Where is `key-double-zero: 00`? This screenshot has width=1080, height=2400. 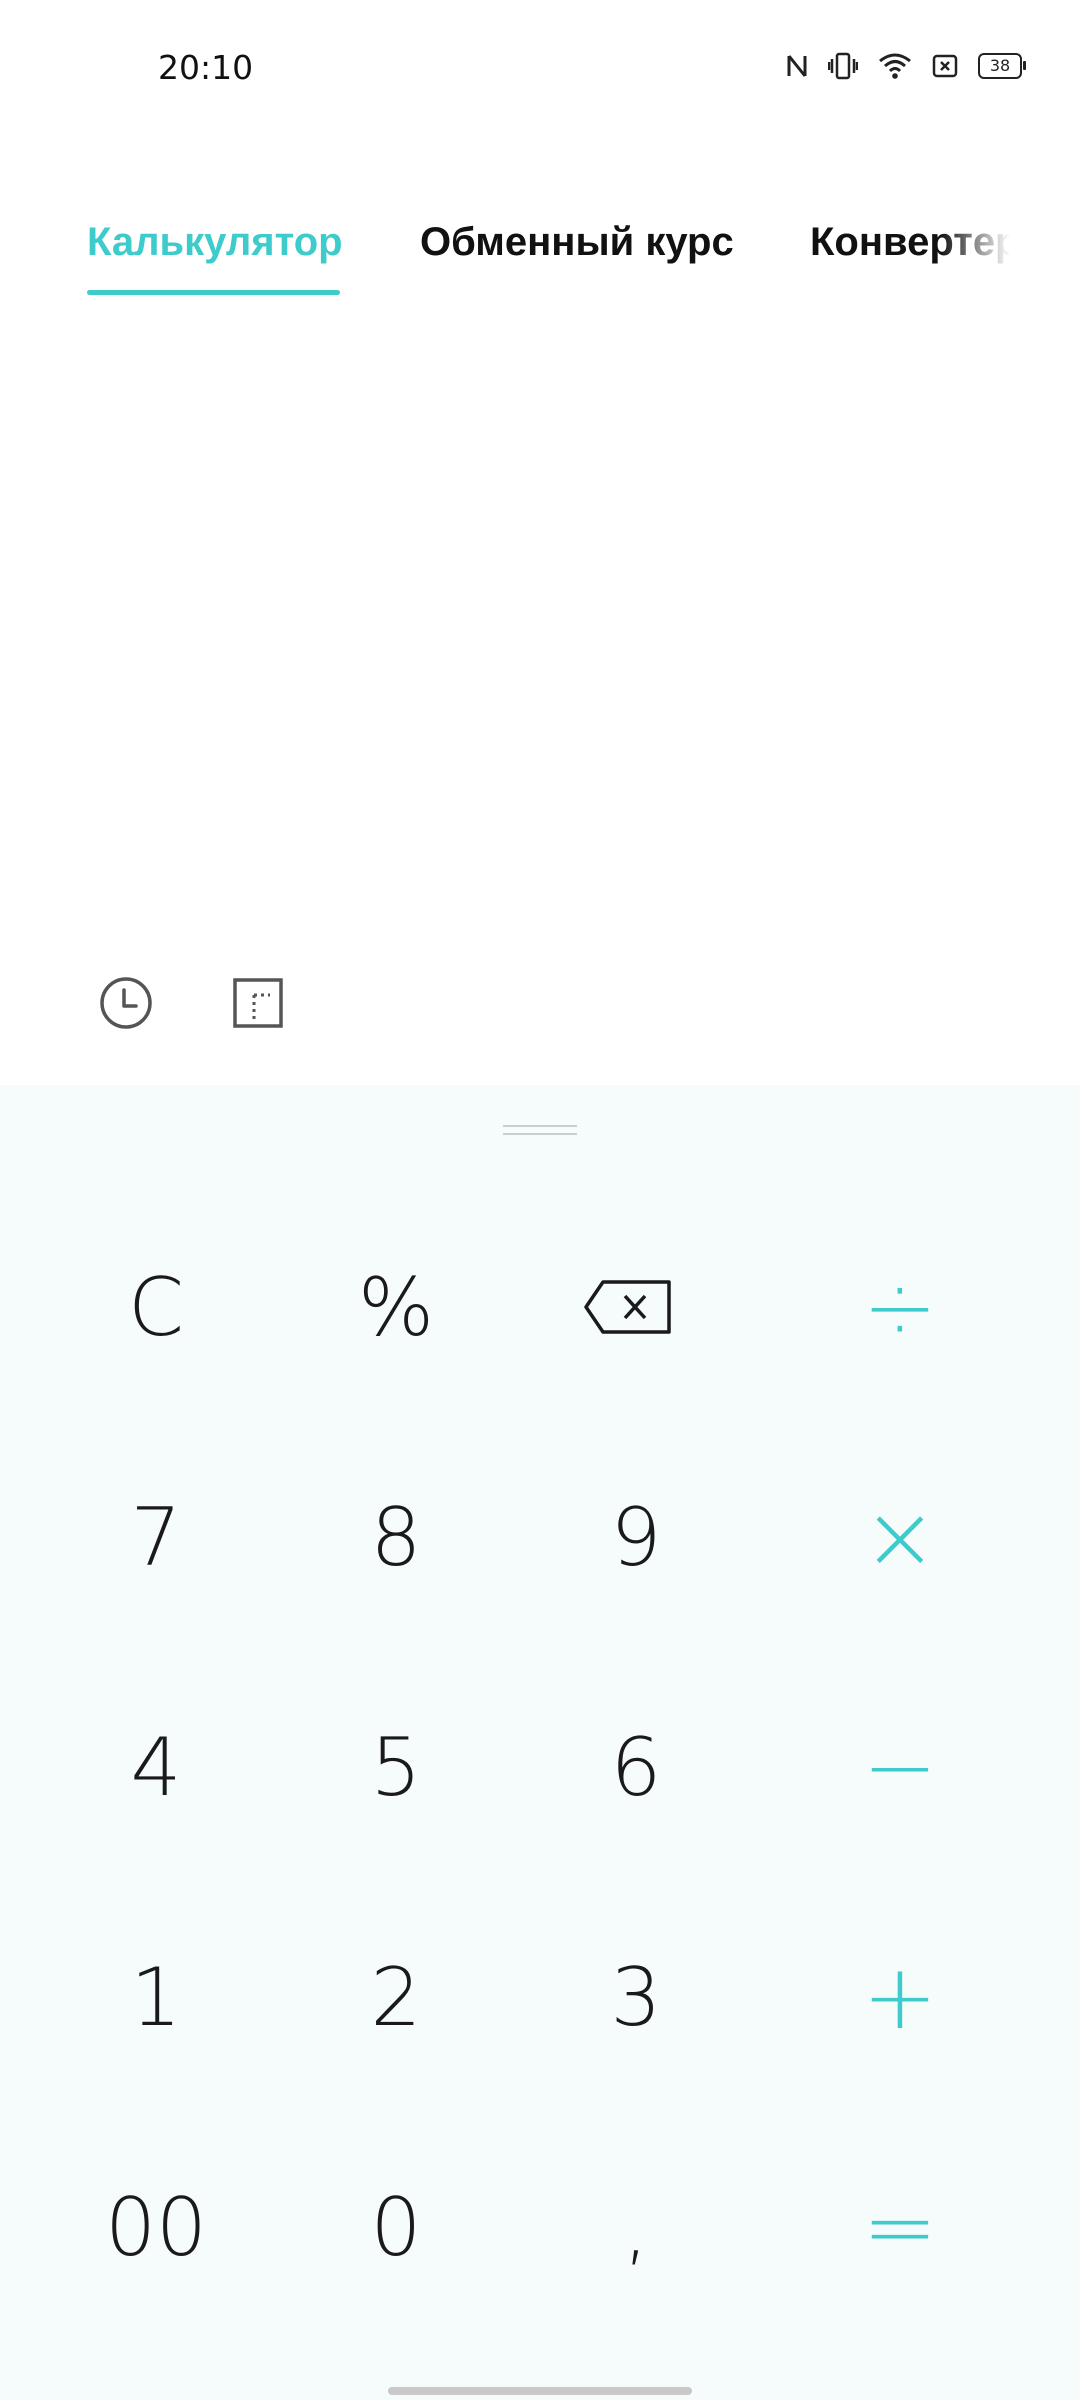
key-double-zero: 00 is located at coordinates (156, 2227).